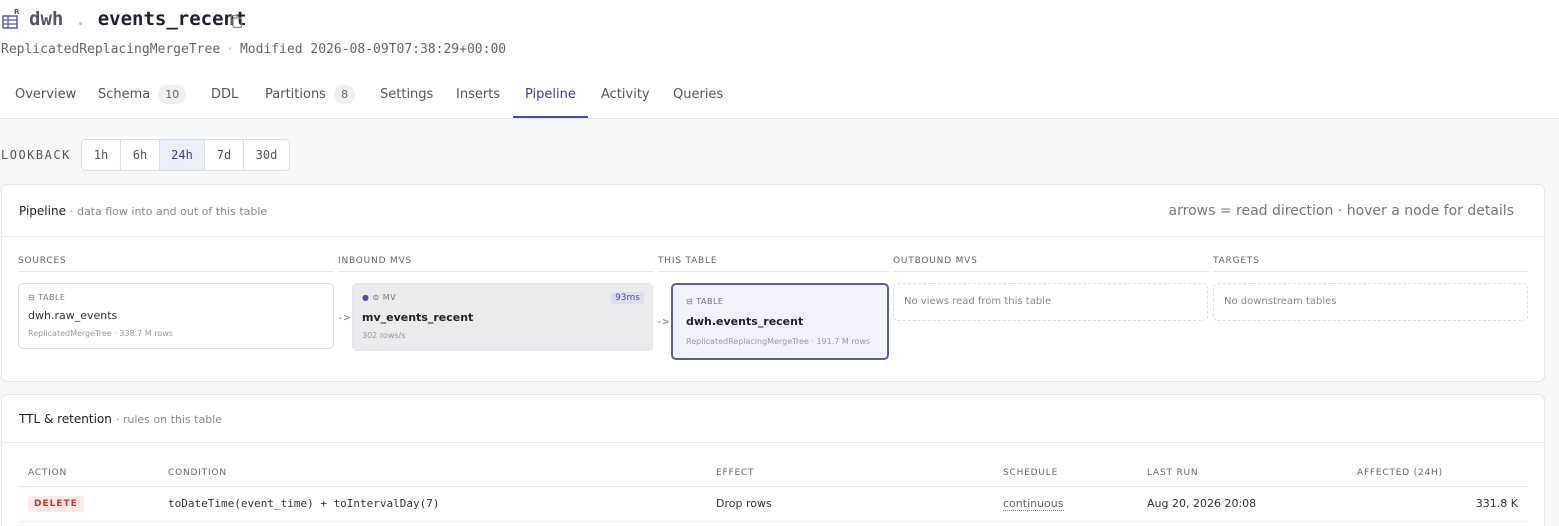  I want to click on tab-ddl: DDL, so click(224, 98).